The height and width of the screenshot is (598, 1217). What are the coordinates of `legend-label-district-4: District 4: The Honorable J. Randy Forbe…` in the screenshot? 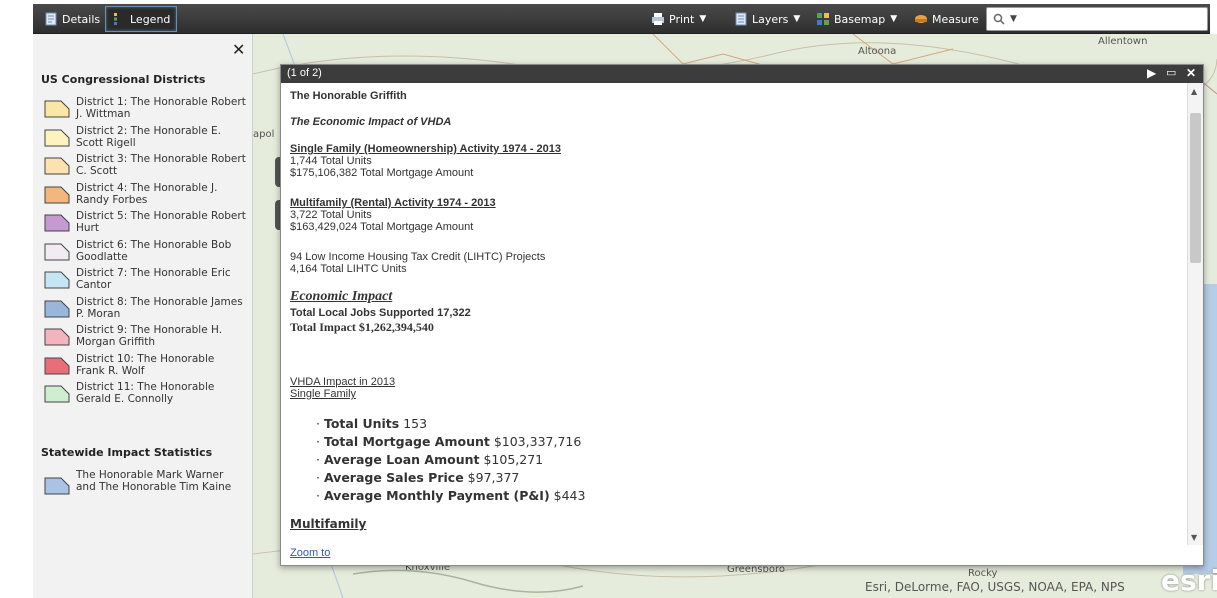 It's located at (147, 193).